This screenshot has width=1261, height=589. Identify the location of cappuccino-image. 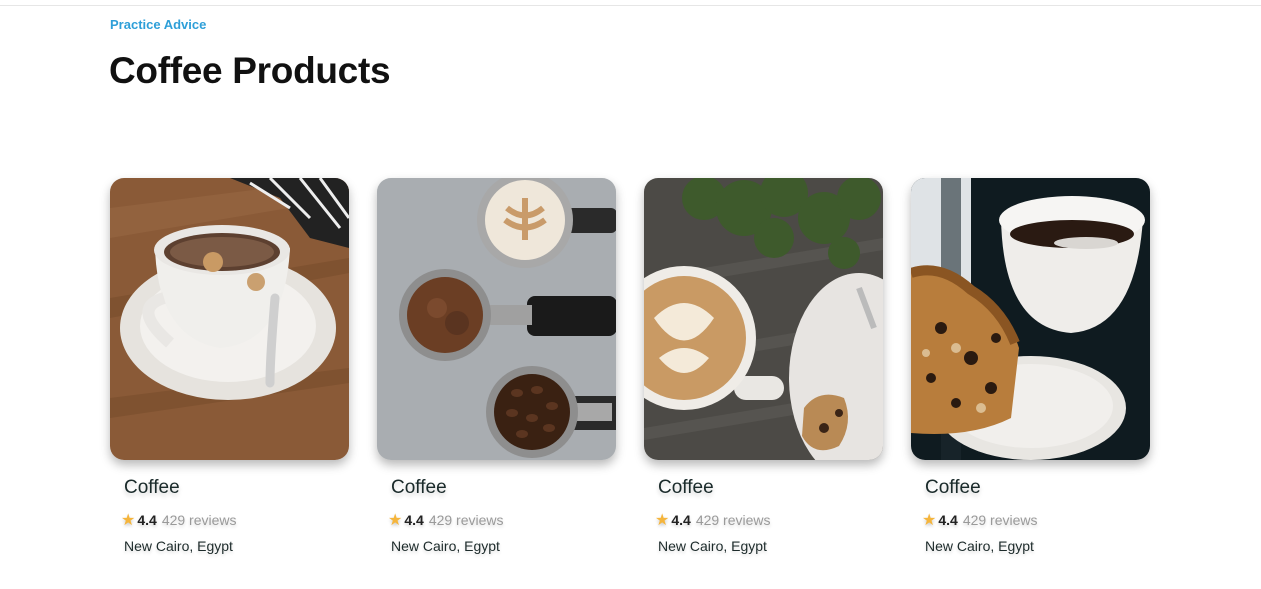
(229, 319).